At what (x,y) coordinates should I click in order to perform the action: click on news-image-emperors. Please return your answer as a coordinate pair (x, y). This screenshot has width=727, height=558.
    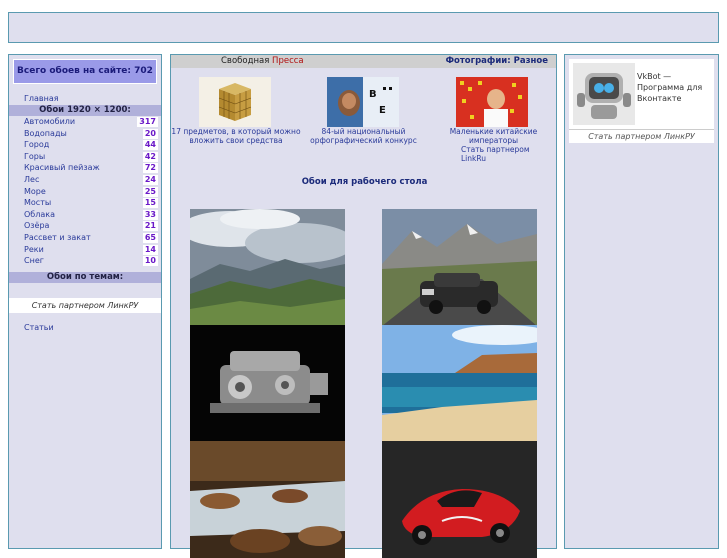
    Looking at the image, I should click on (492, 102).